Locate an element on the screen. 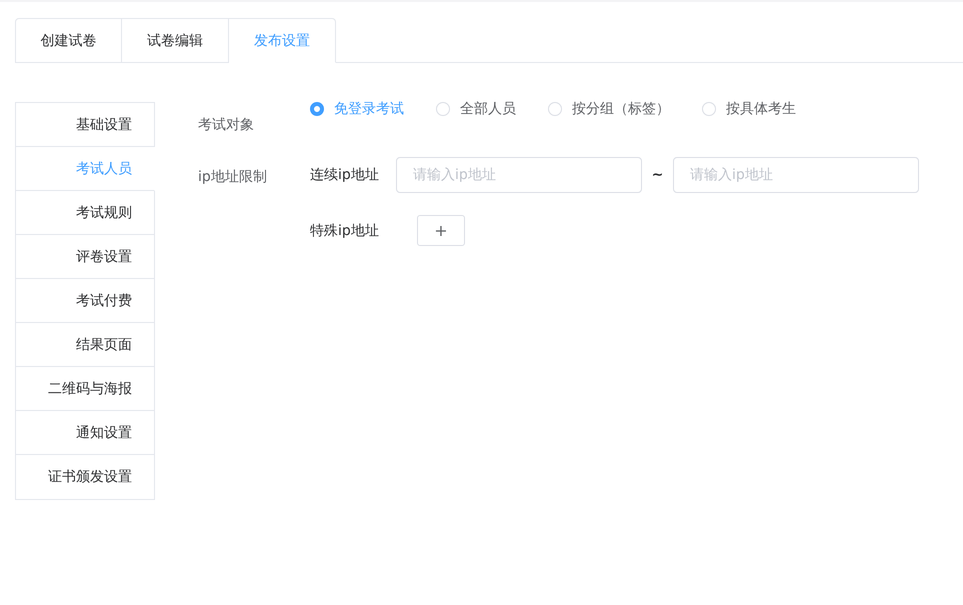 The image size is (963, 605). sidebar-item: 考试规则 is located at coordinates (85, 213).